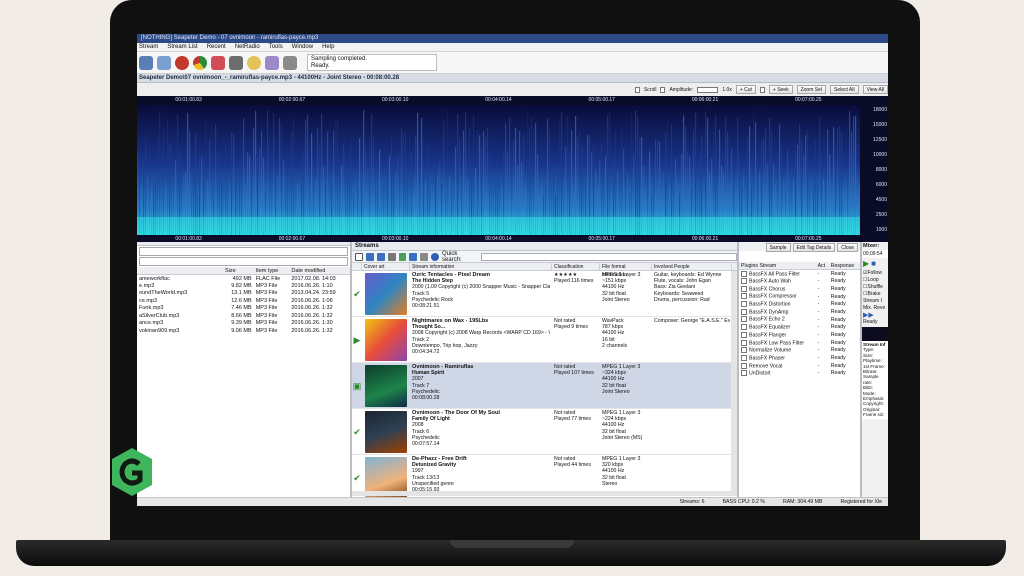  Describe the element at coordinates (216, 47) in the screenshot. I see `menu-recent: Recent` at that location.